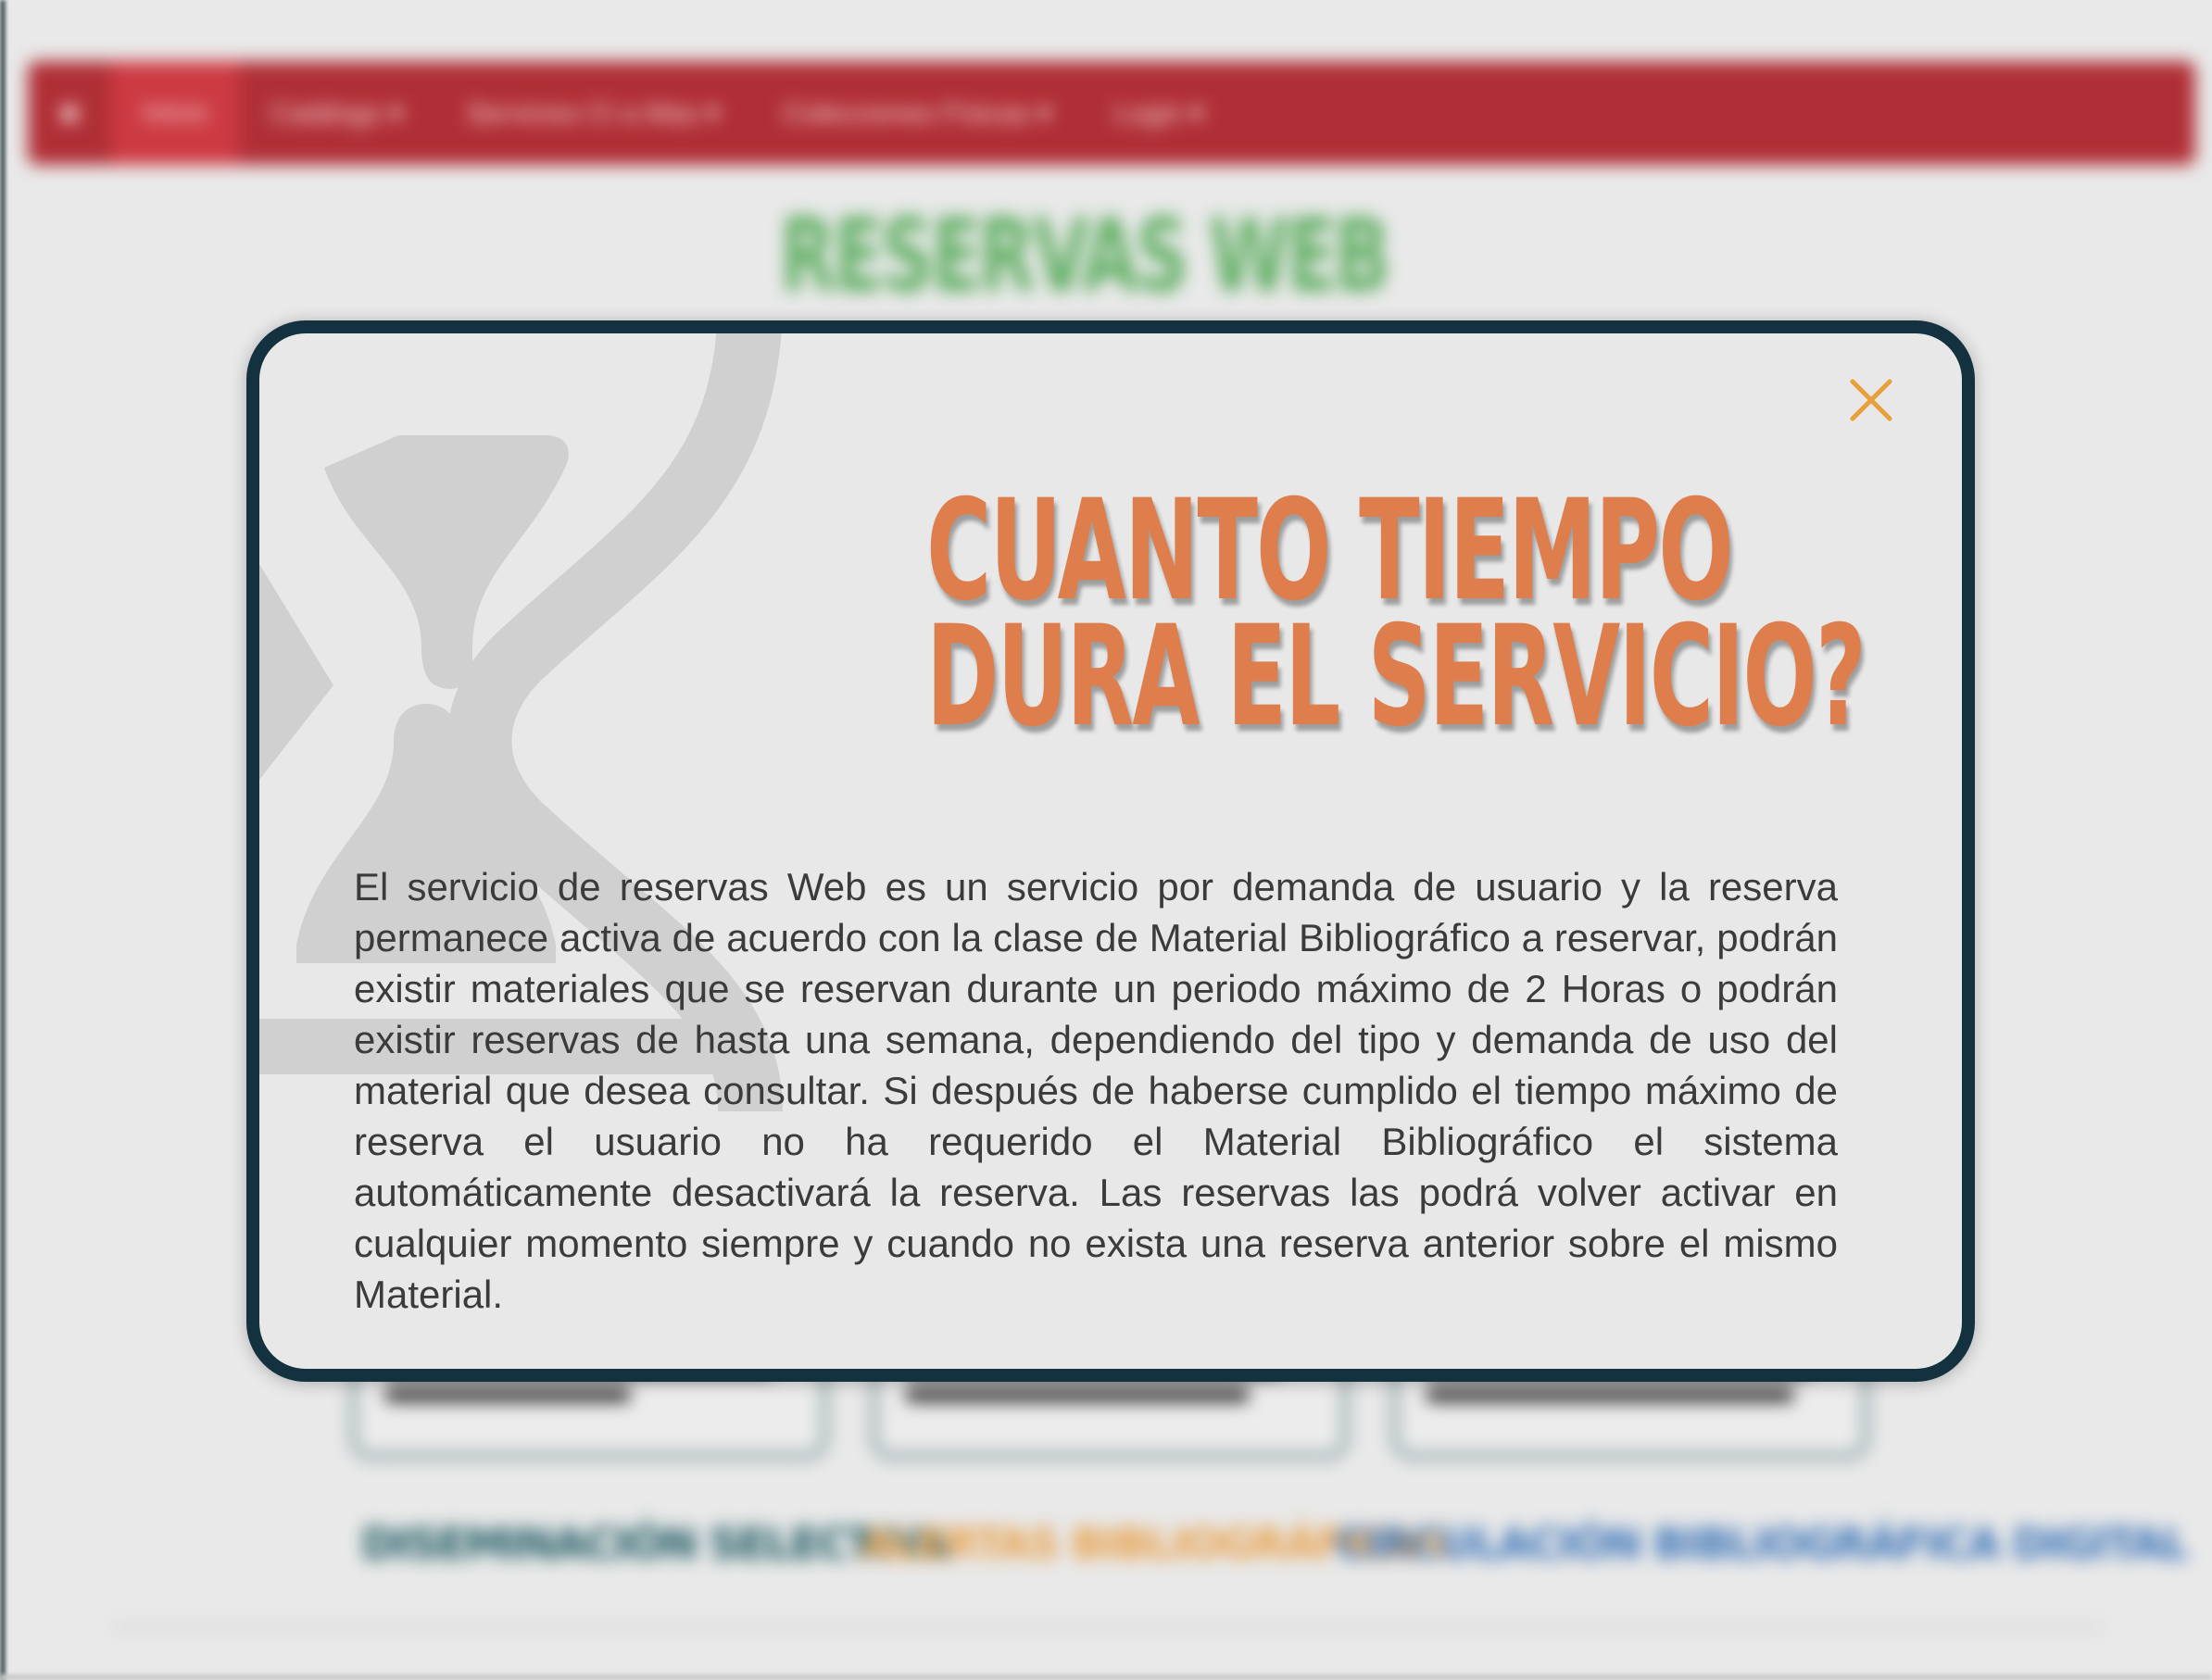 The image size is (2212, 1680). What do you see at coordinates (917, 113) in the screenshot?
I see `nav-item-colecciones: Colecciones Físicas ▾` at bounding box center [917, 113].